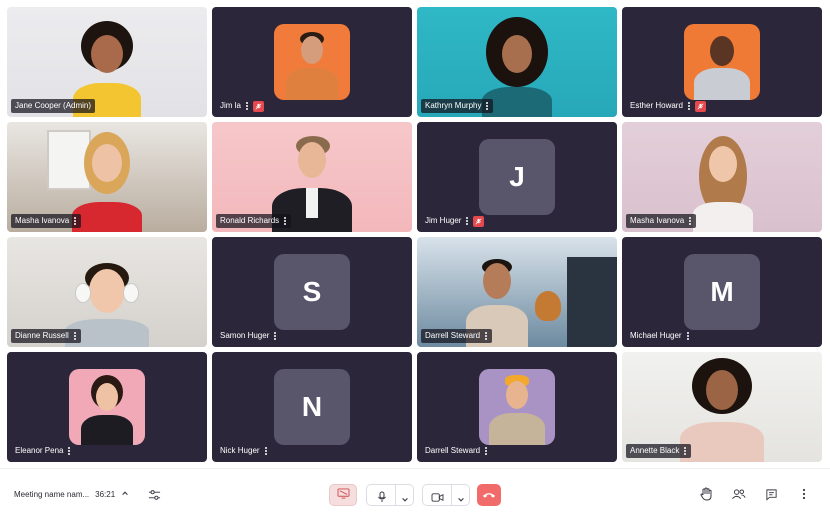  Describe the element at coordinates (655, 450) in the screenshot. I see `participant-name: Annette Black` at that location.